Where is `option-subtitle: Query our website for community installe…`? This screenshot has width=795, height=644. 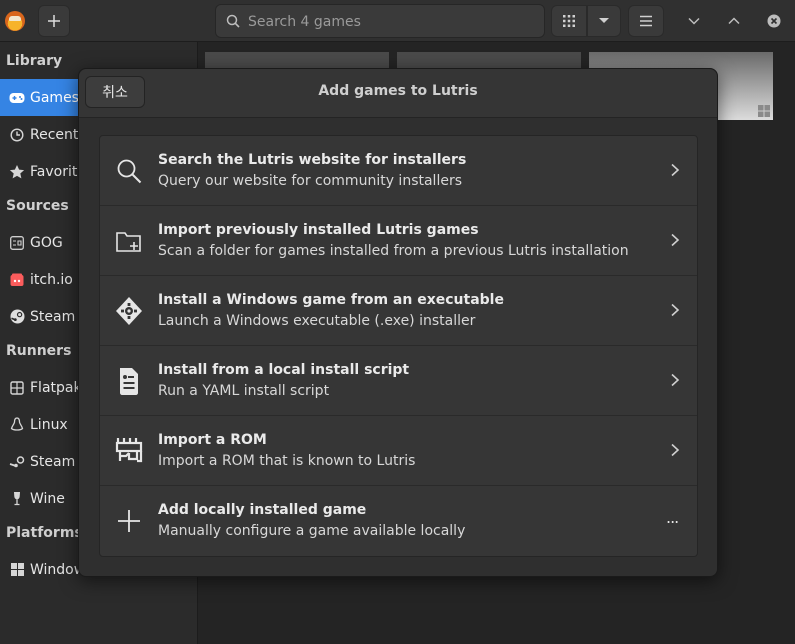
option-subtitle: Query our website for community installe… is located at coordinates (310, 181).